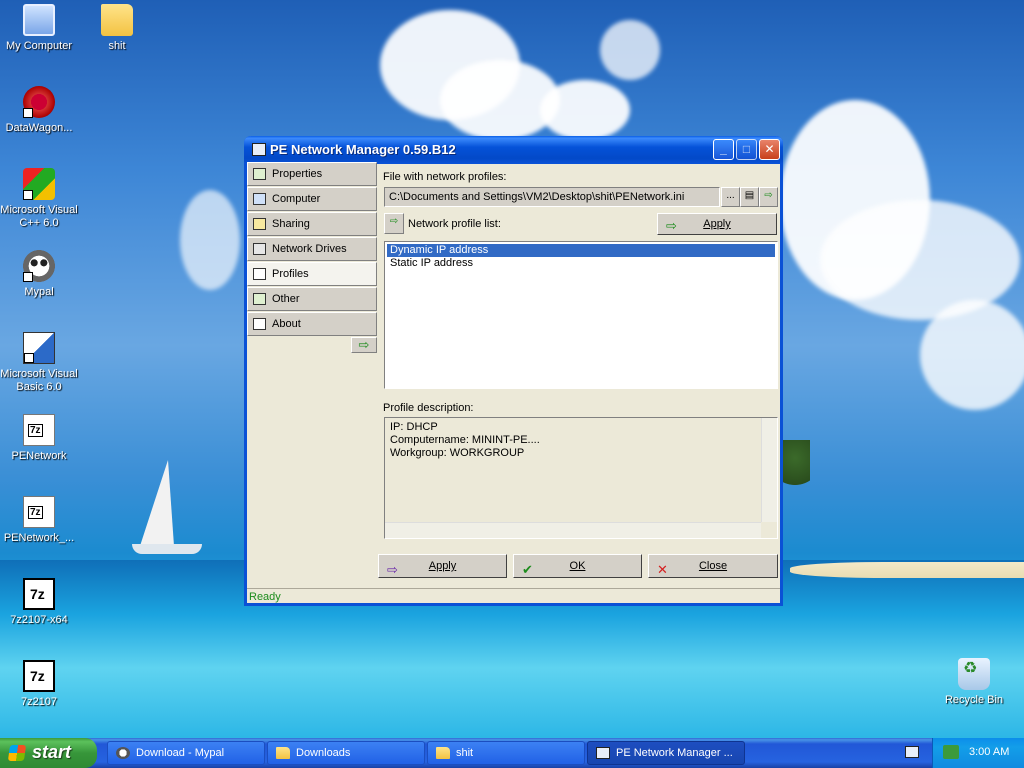 The height and width of the screenshot is (768, 1024). Describe the element at coordinates (795, 470) in the screenshot. I see `palm-tree` at that location.